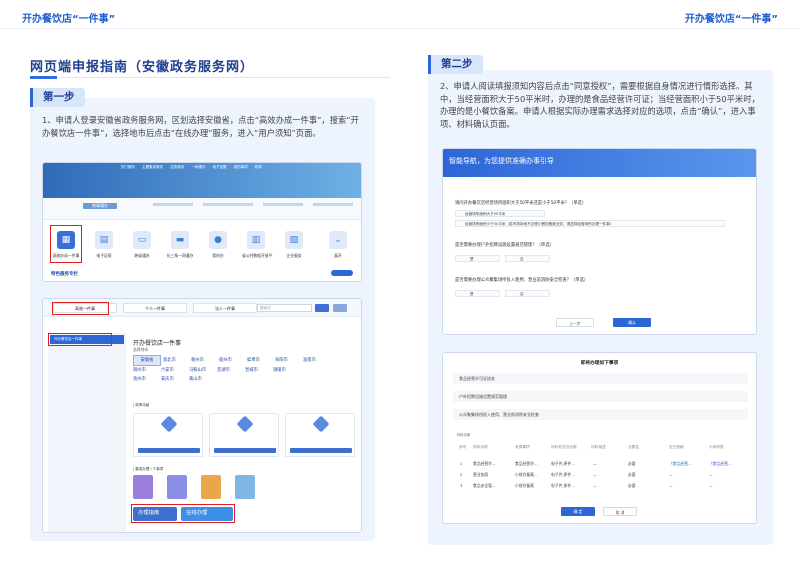 Image resolution: width=800 pixels, height=565 pixels. What do you see at coordinates (461, 485) in the screenshot?
I see `table-cell: 3` at bounding box center [461, 485].